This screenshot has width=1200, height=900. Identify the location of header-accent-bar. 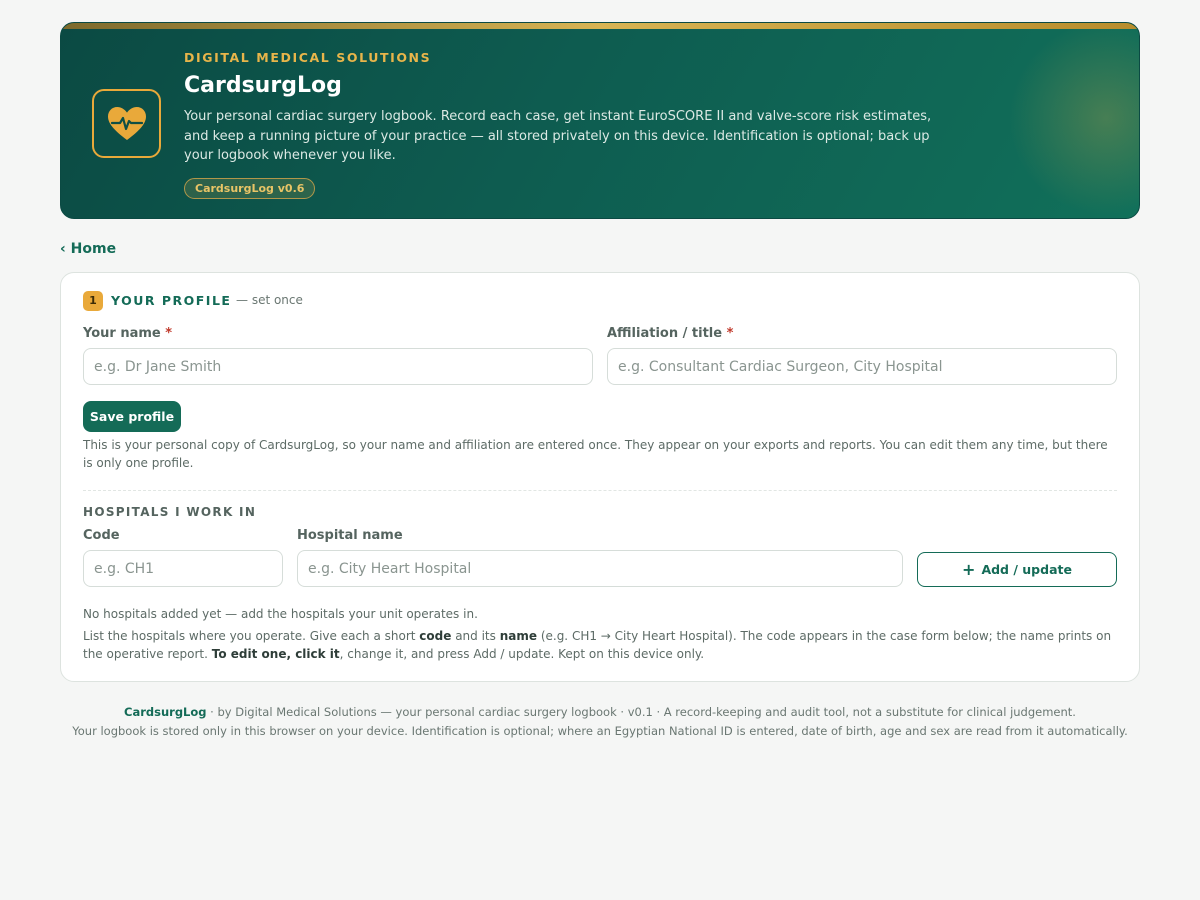
(600, 26).